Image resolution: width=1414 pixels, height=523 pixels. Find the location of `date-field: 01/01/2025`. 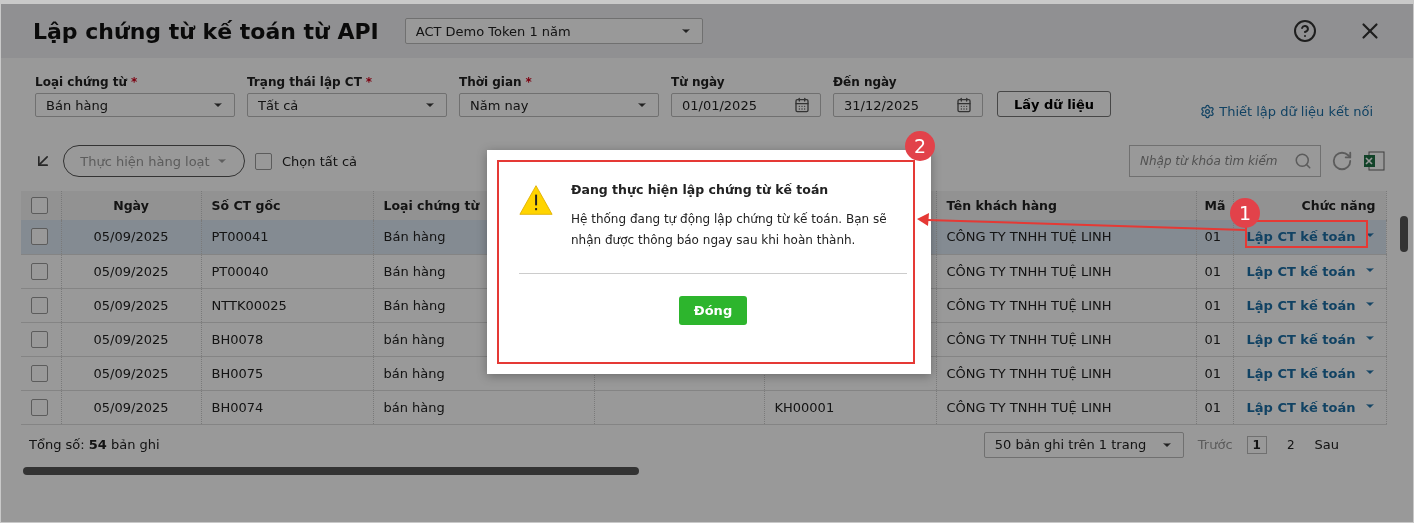

date-field: 01/01/2025 is located at coordinates (746, 105).